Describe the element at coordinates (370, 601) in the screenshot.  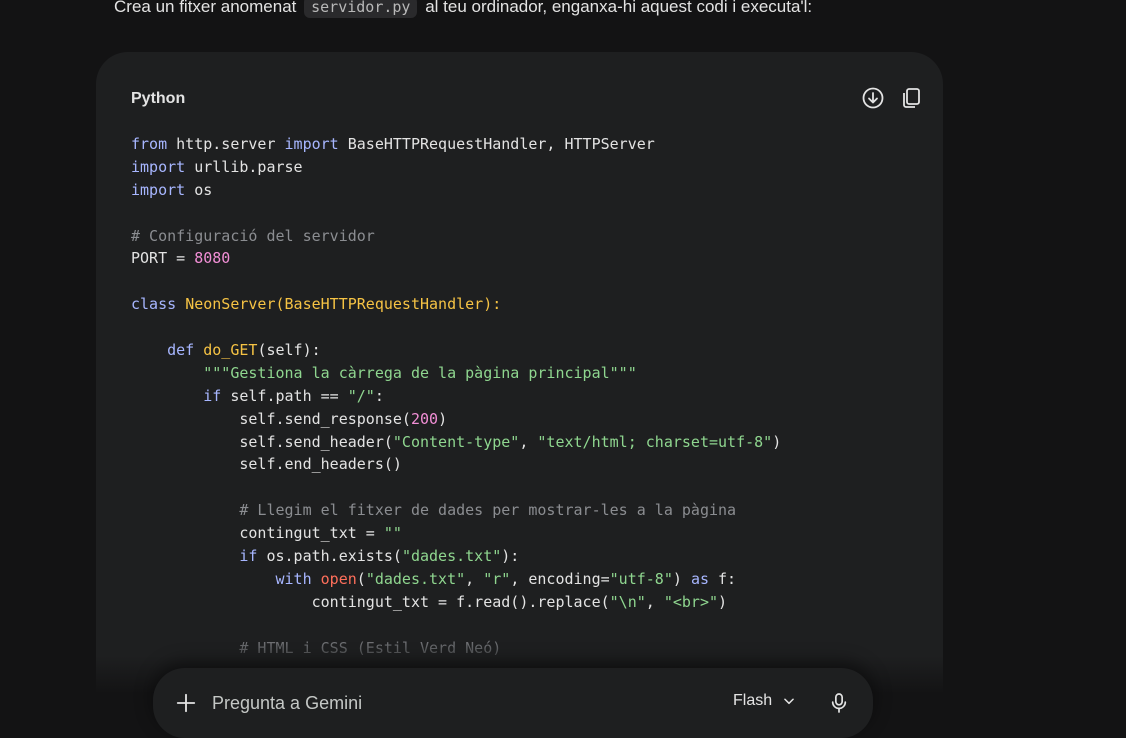
I see `code-token: contingut_txt = f.read().replace(` at that location.